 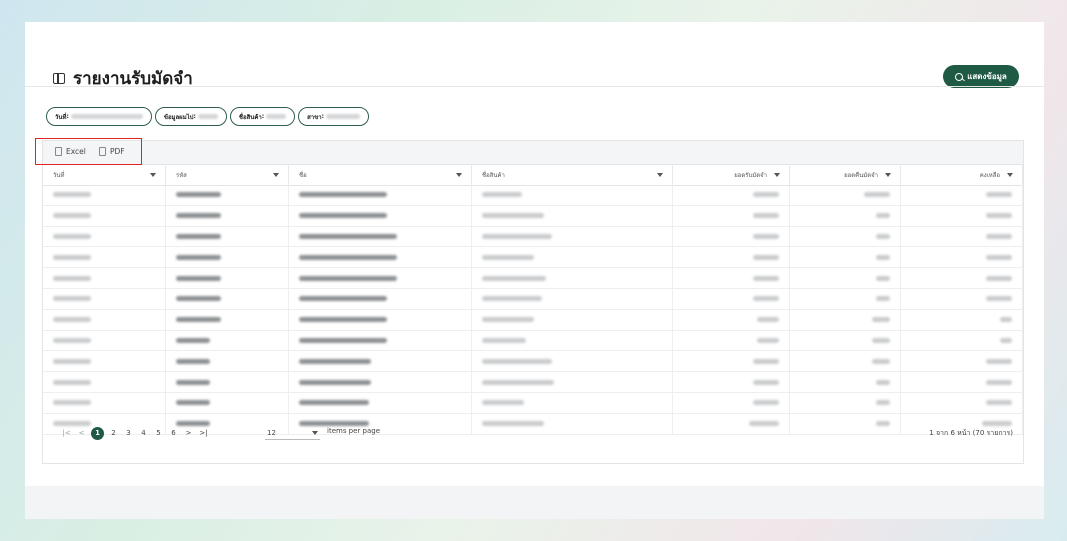 I want to click on filter-chip: สาขา:, so click(x=334, y=116).